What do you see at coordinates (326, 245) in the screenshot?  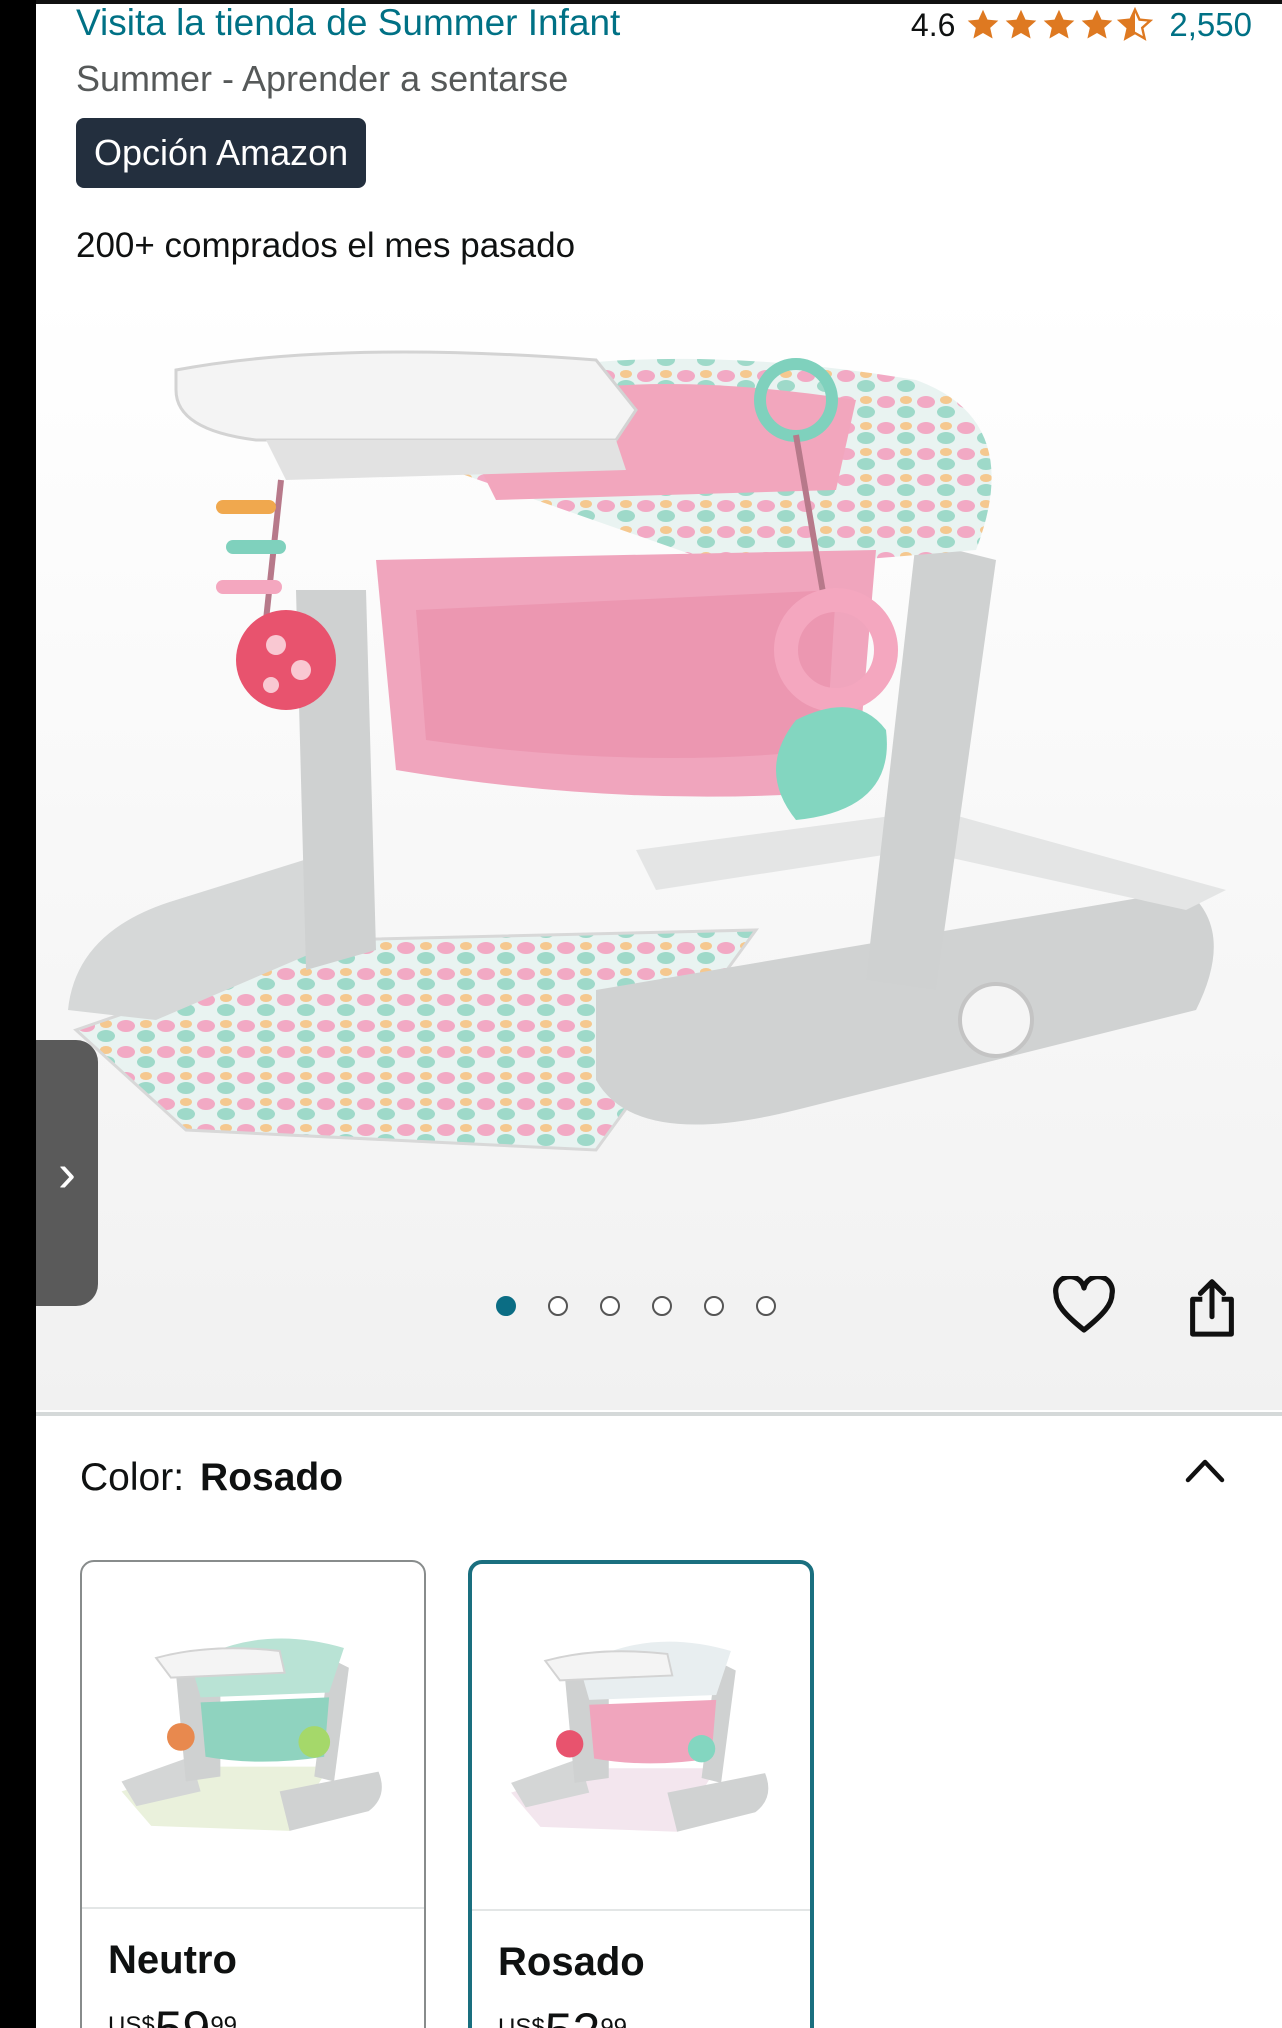 I see `purchase-count-text: 200+ comprados el mes pasado` at bounding box center [326, 245].